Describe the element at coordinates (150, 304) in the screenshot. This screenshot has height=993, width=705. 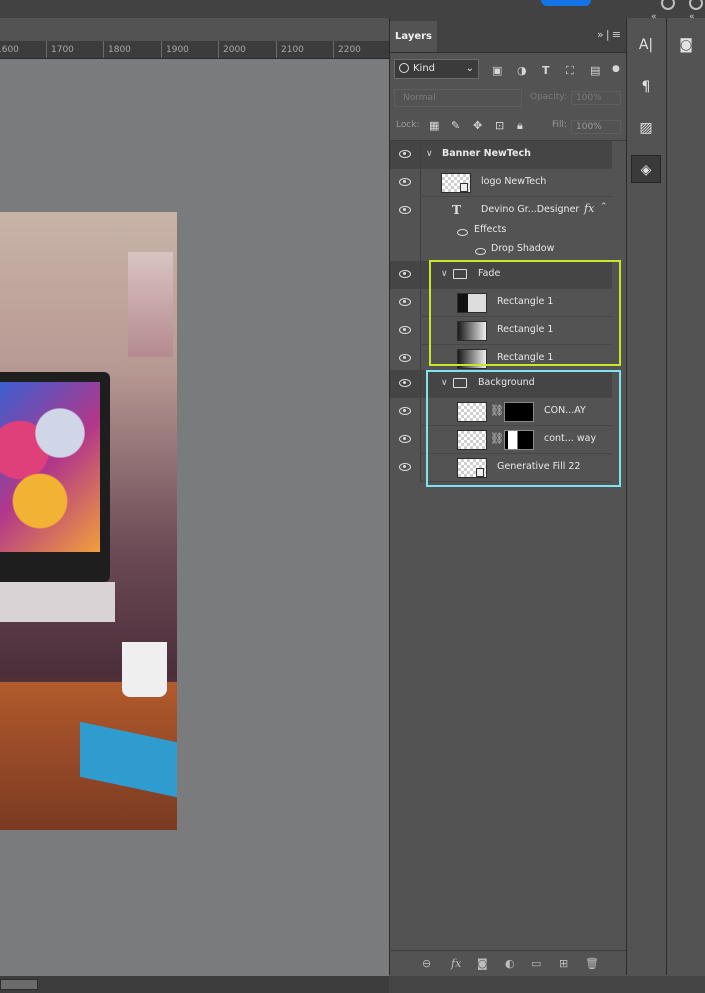
I see `wall-poster` at that location.